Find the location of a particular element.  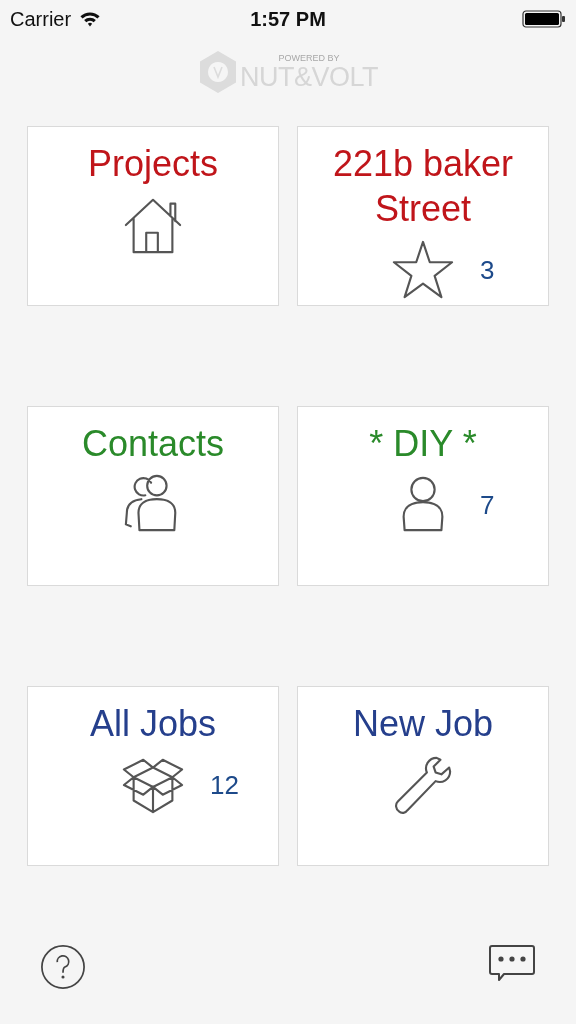

star-icon is located at coordinates (423, 270).